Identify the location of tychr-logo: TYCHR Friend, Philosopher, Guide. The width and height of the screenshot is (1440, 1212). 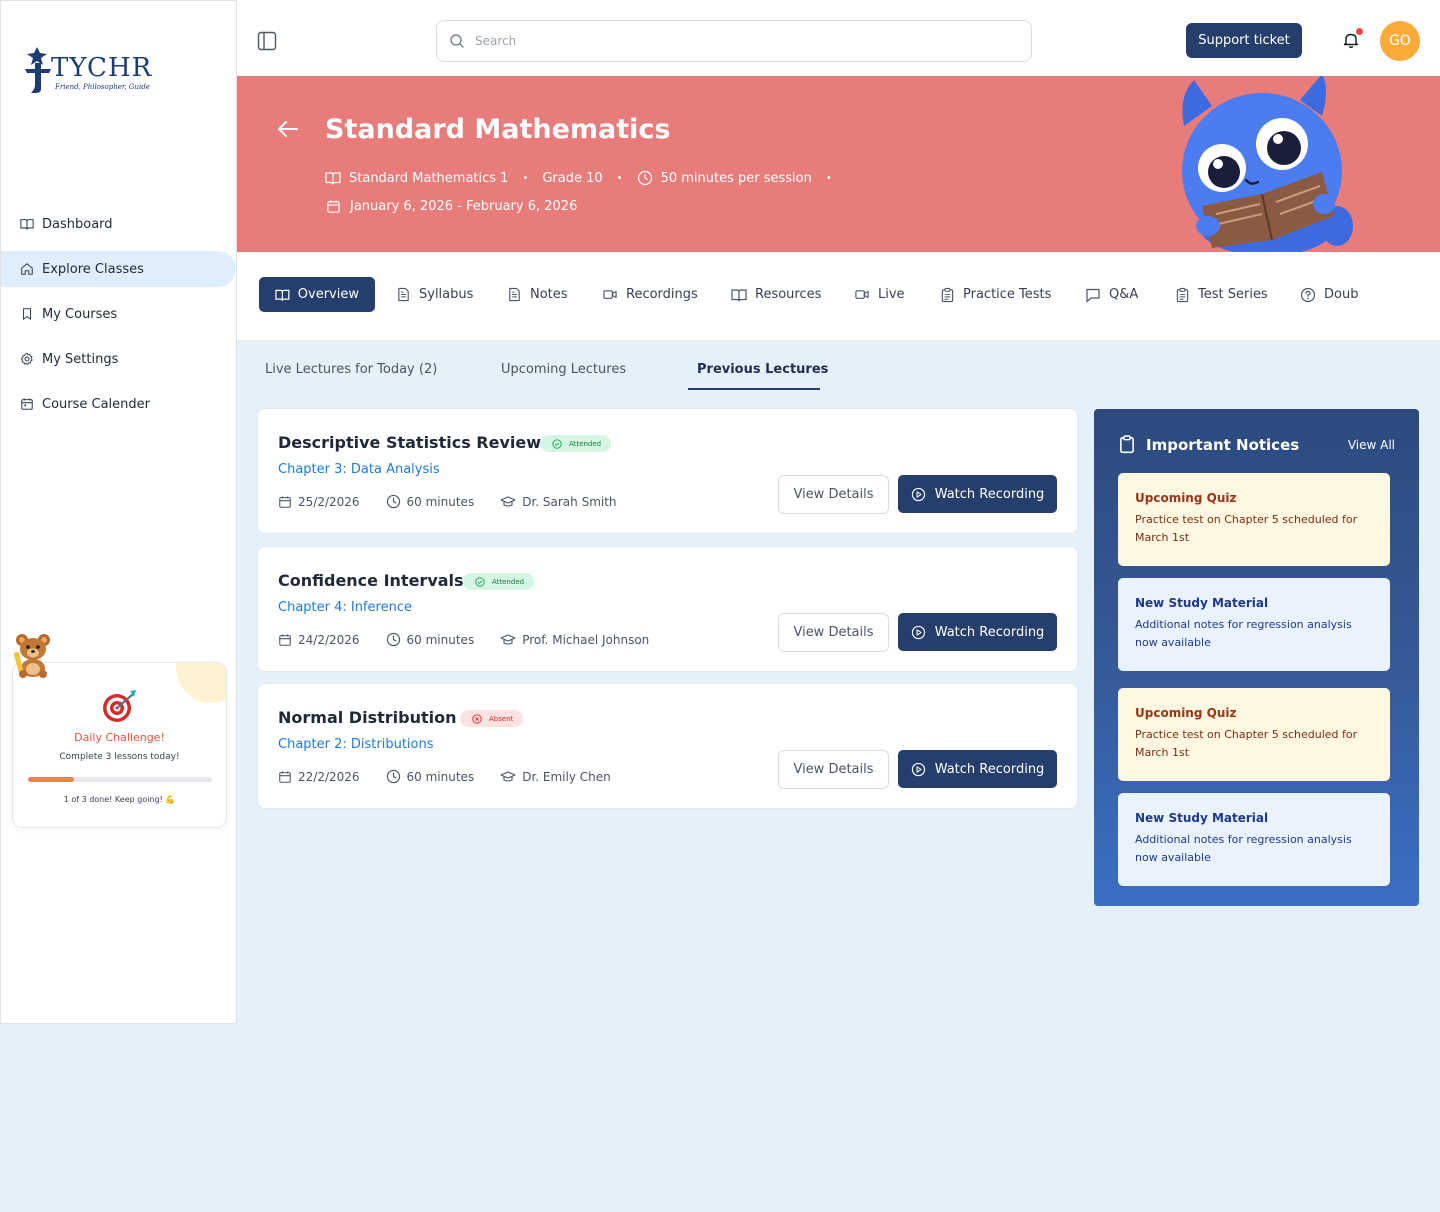
(93, 71).